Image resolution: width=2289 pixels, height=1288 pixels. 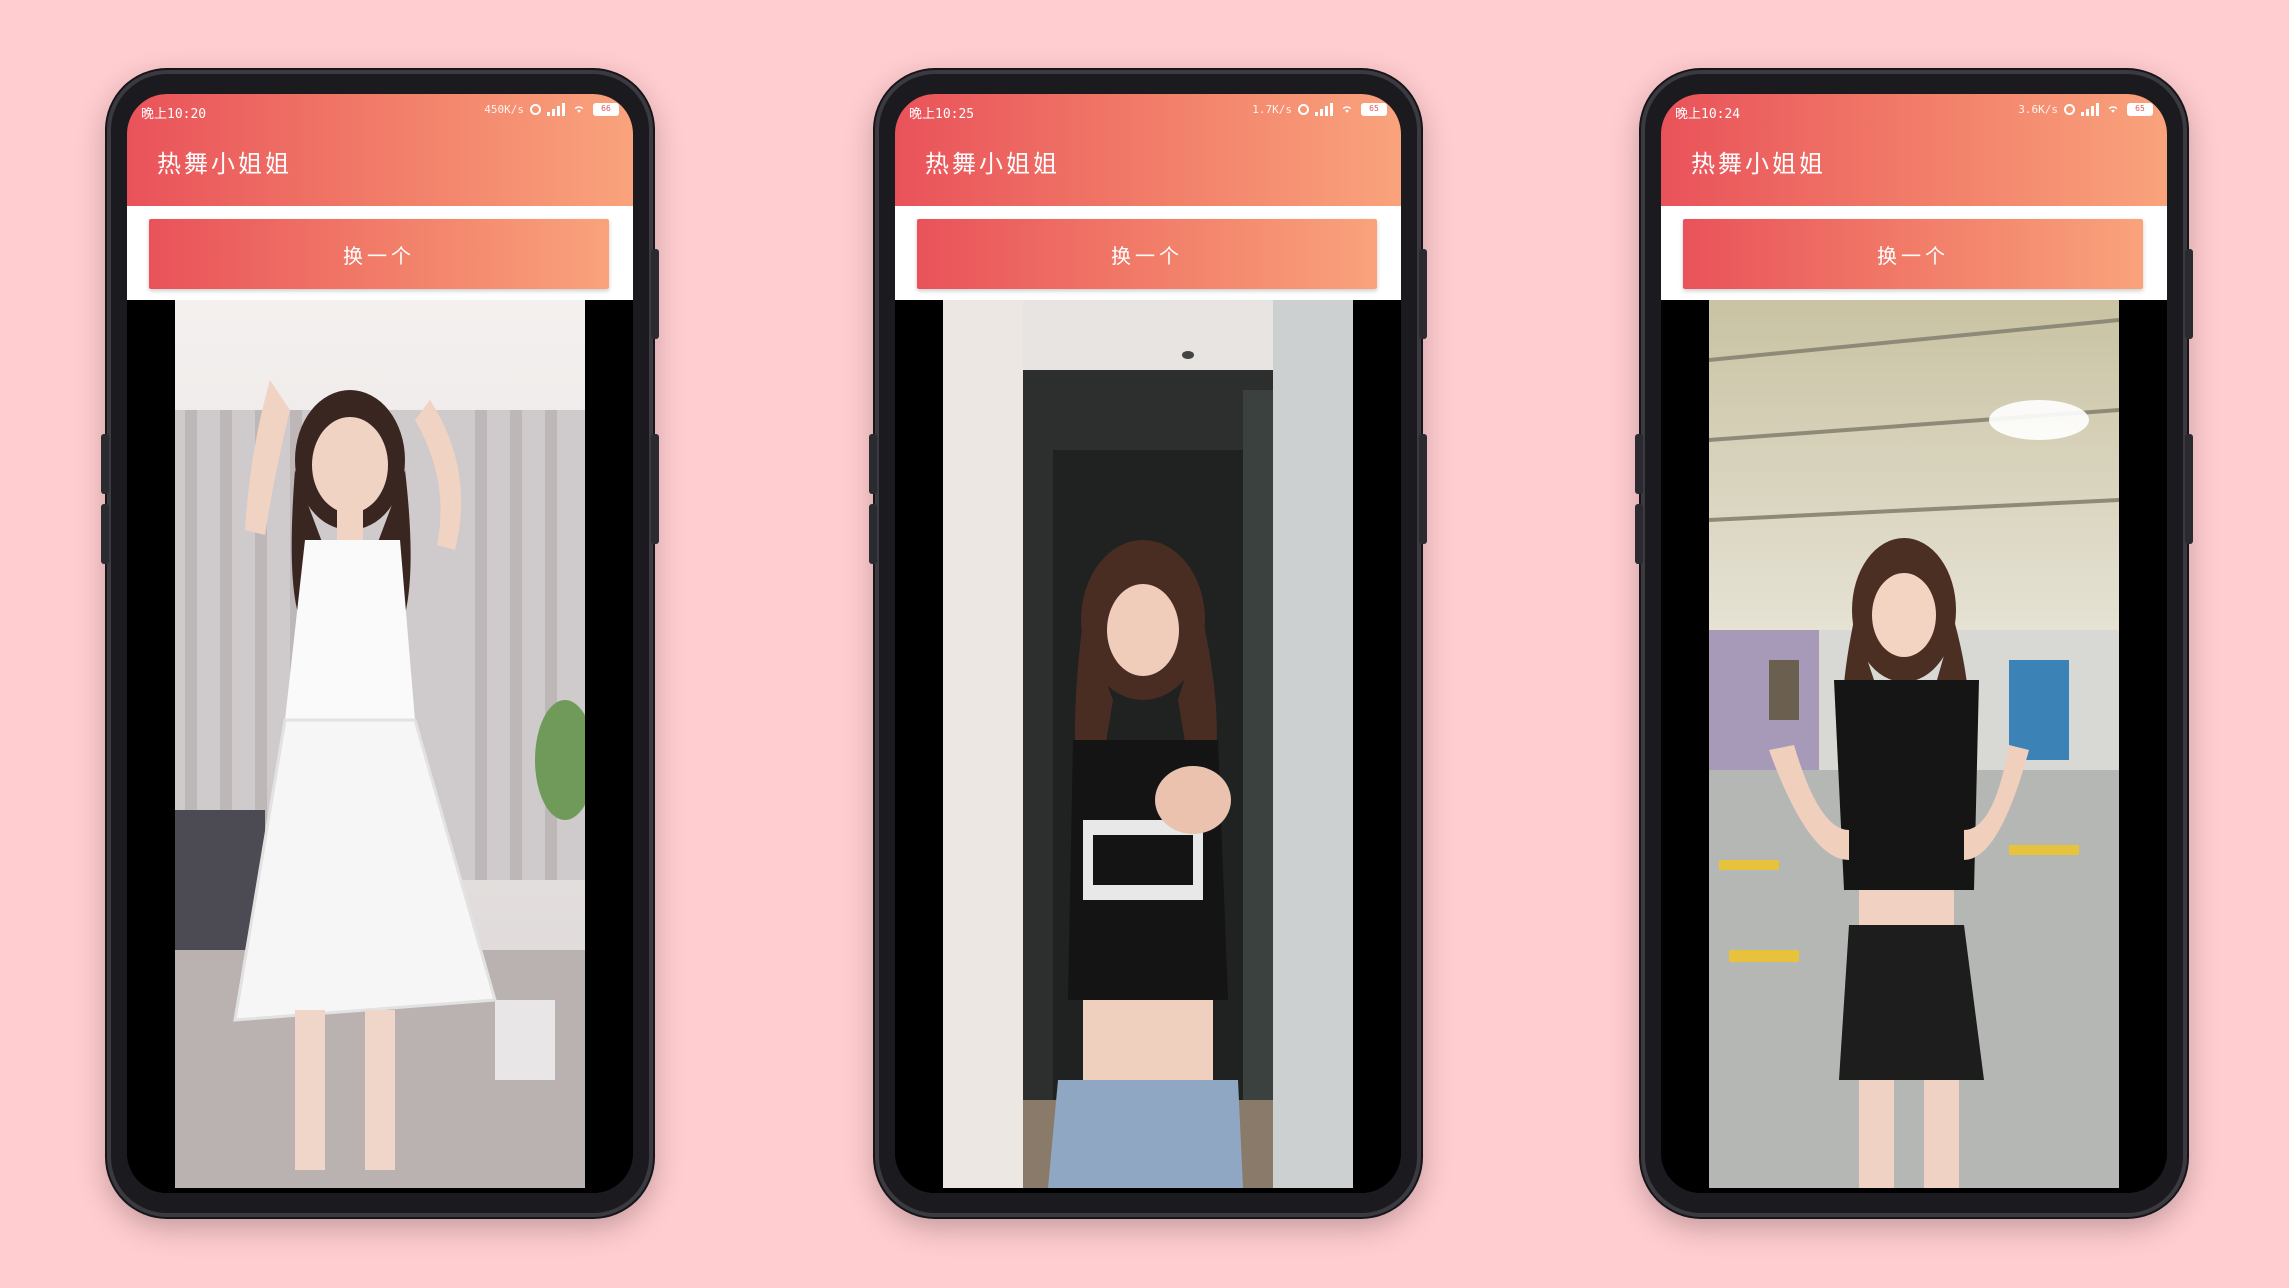 I want to click on network-speed: 3.6K/s, so click(x=2038, y=109).